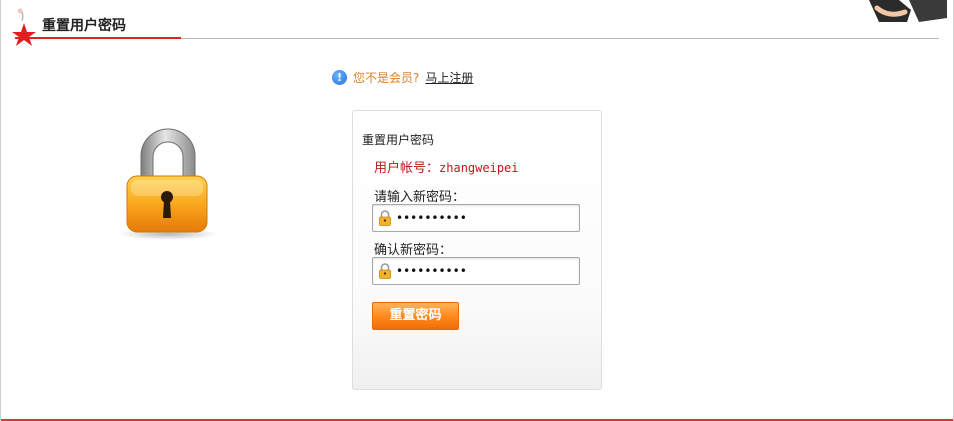  I want to click on register-notice: ! 您不是会员? 马上注册, so click(402, 77).